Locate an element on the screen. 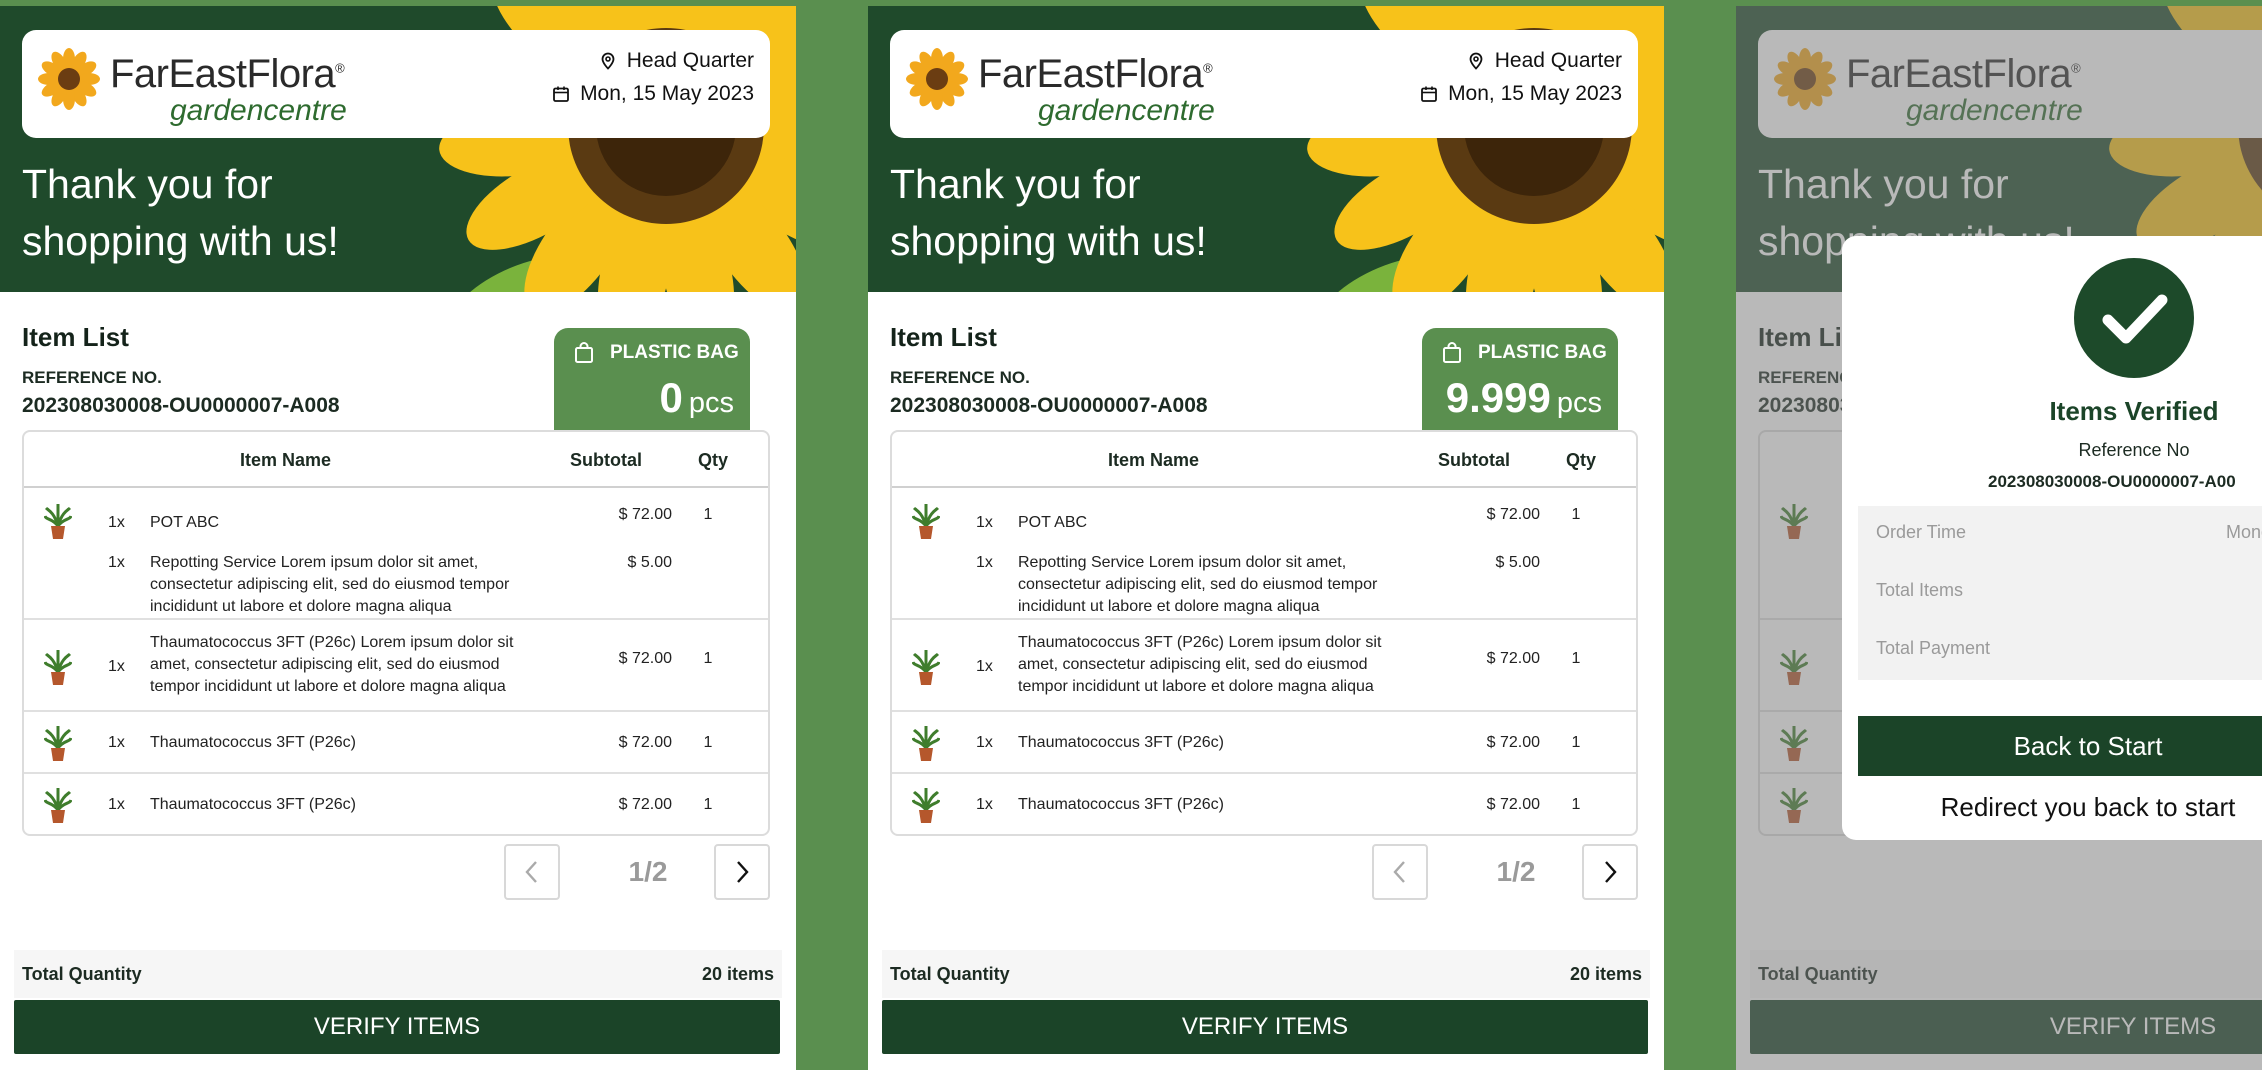  item-list-title: Item List is located at coordinates (943, 337).